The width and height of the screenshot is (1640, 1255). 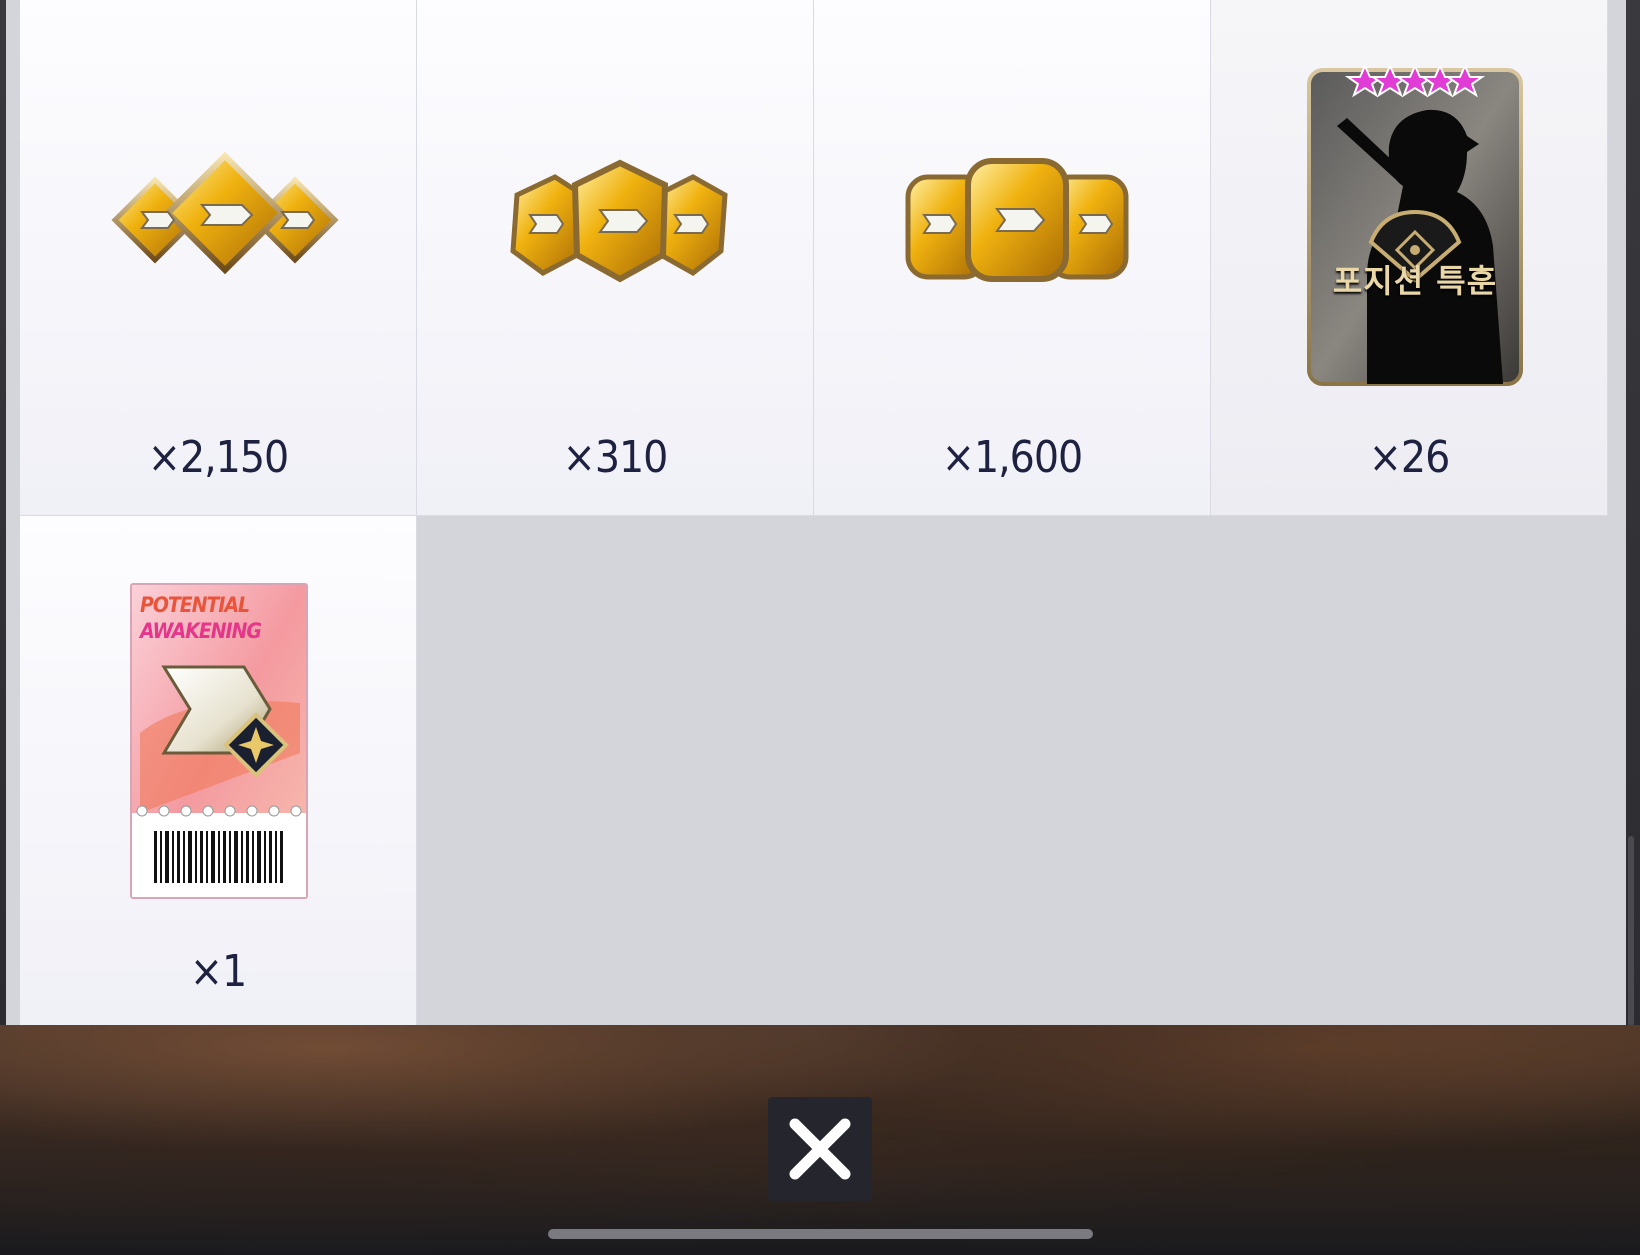 I want to click on gold-rounded-tickets-icon, so click(x=1017, y=222).